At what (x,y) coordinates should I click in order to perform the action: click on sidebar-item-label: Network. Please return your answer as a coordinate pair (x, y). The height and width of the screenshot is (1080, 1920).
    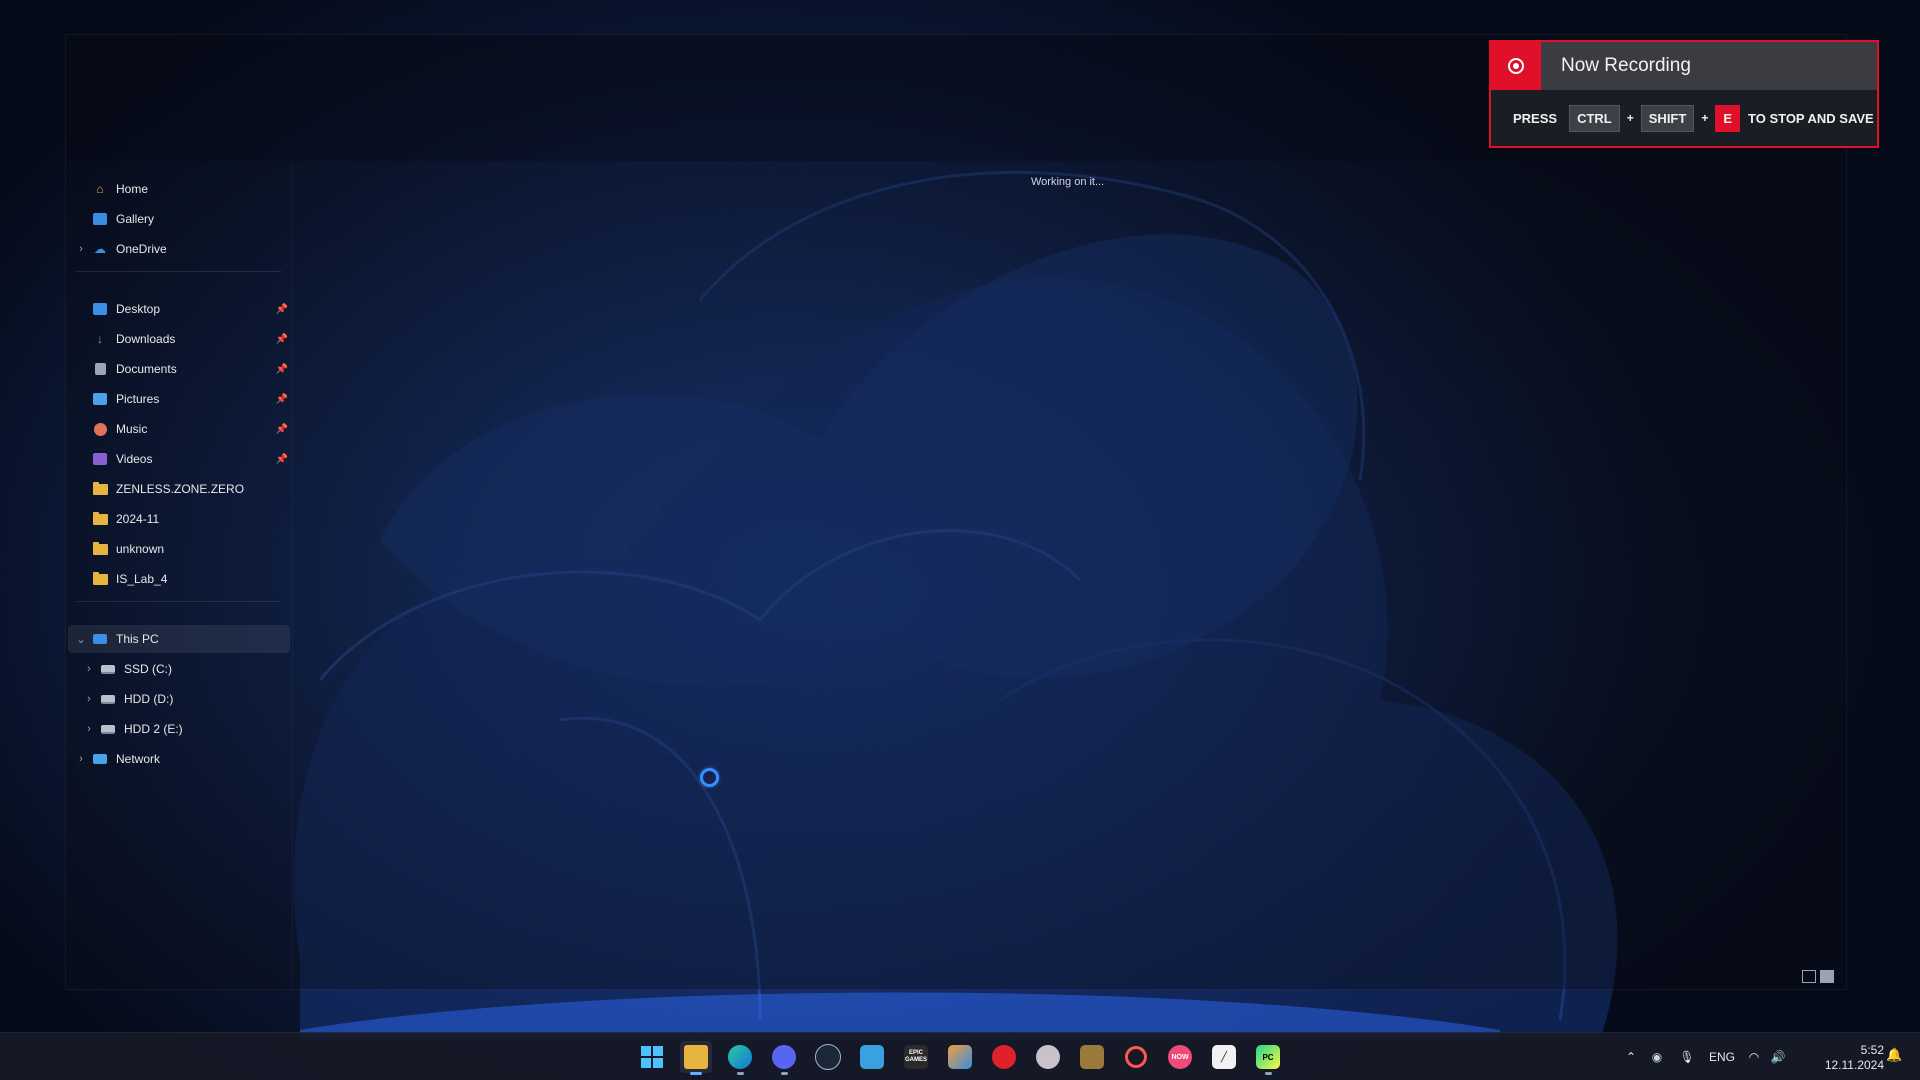
    Looking at the image, I should click on (138, 759).